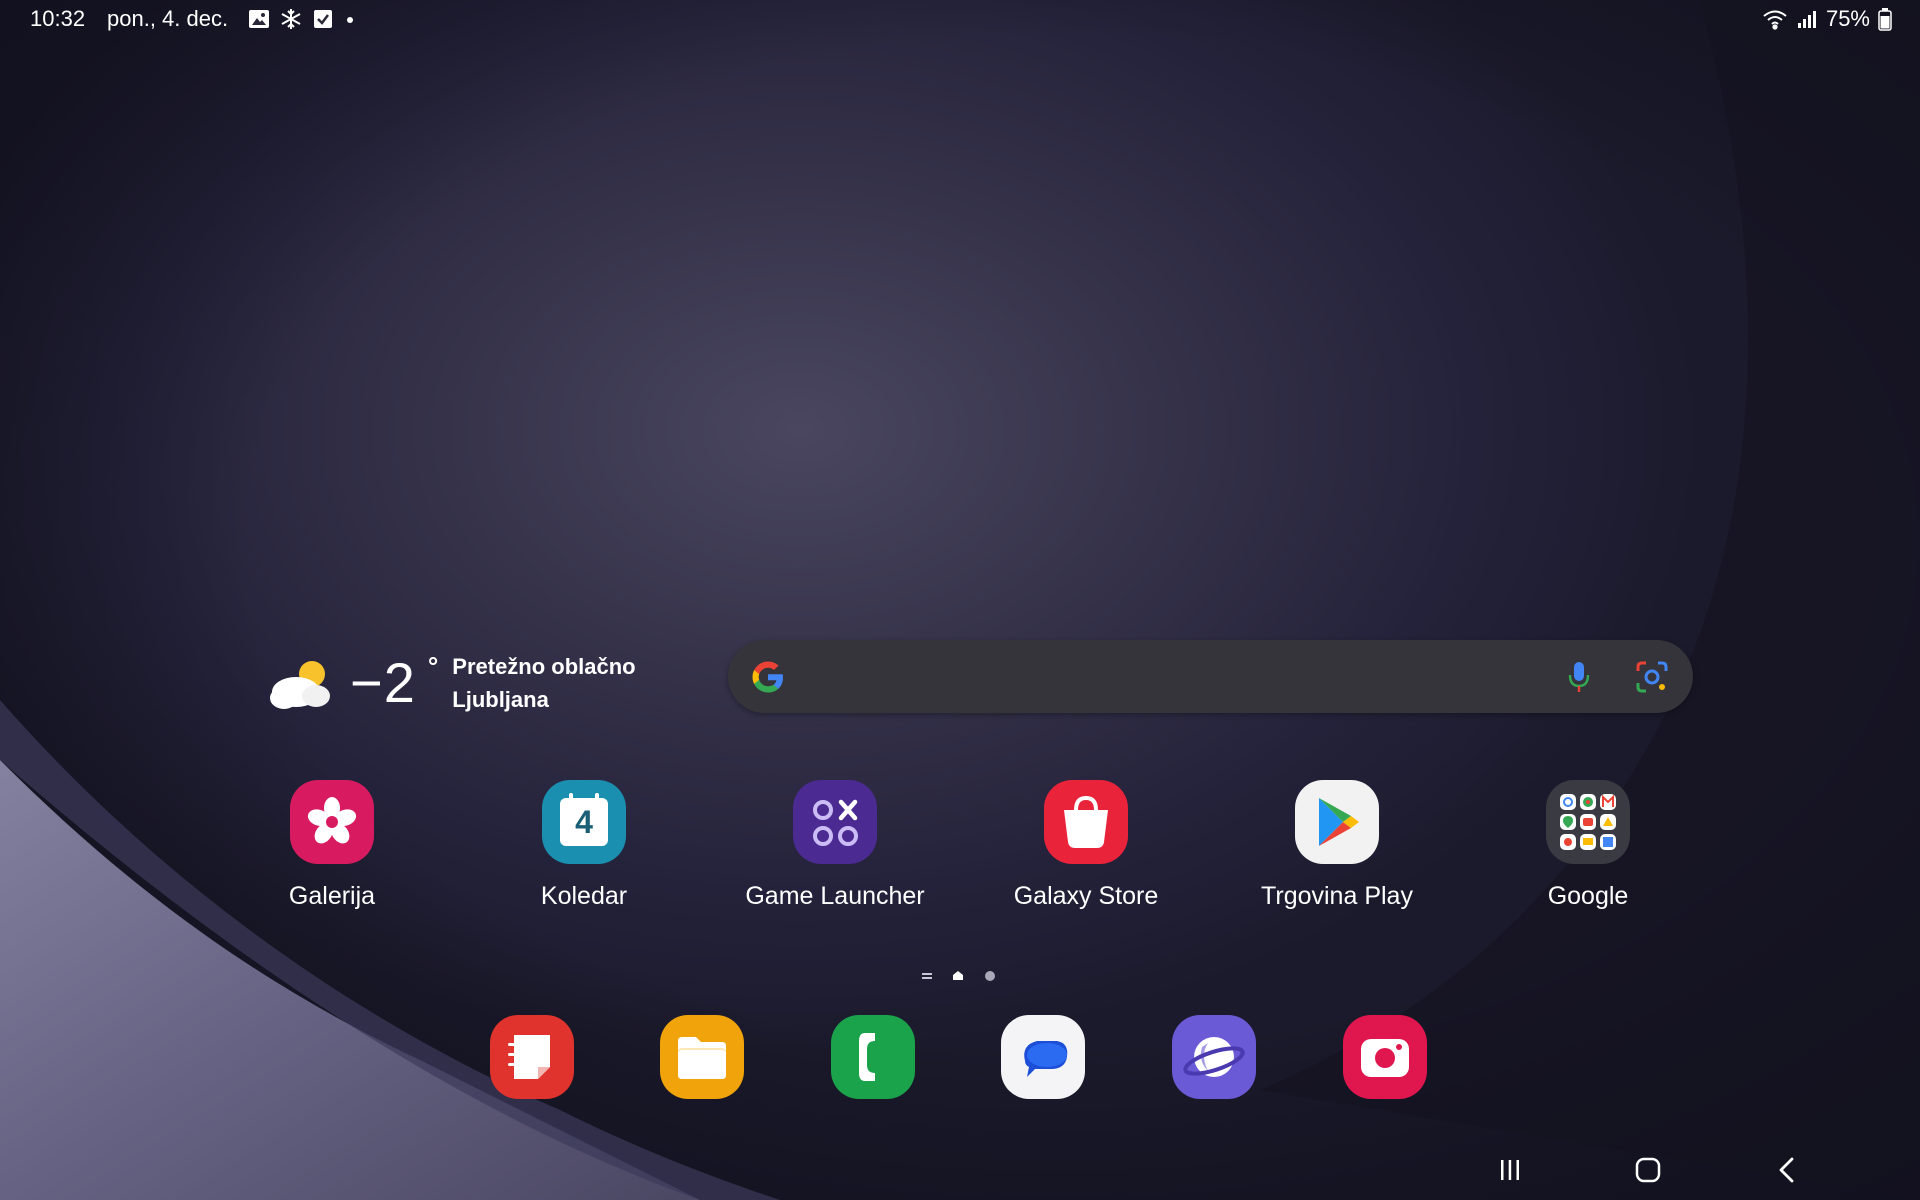 The height and width of the screenshot is (1200, 1920). Describe the element at coordinates (1579, 677) in the screenshot. I see `microphone-icon` at that location.